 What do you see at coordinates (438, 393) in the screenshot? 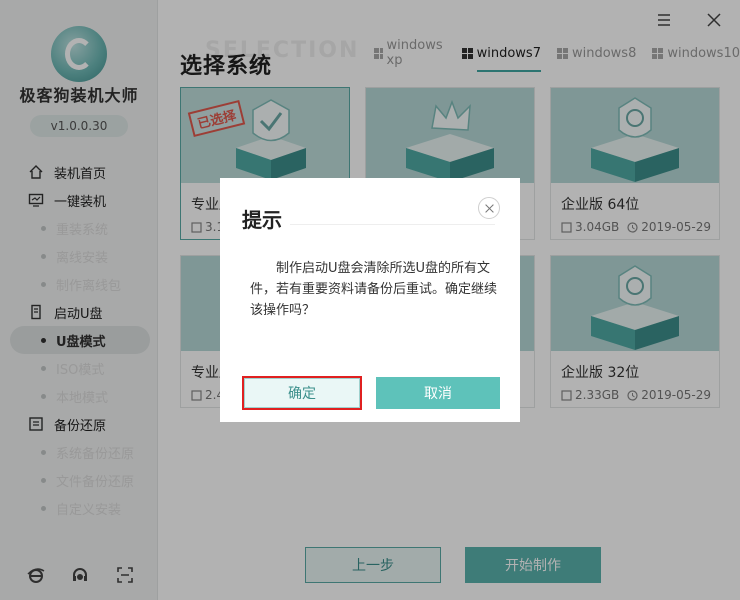
I see `cancel-button: 取消` at bounding box center [438, 393].